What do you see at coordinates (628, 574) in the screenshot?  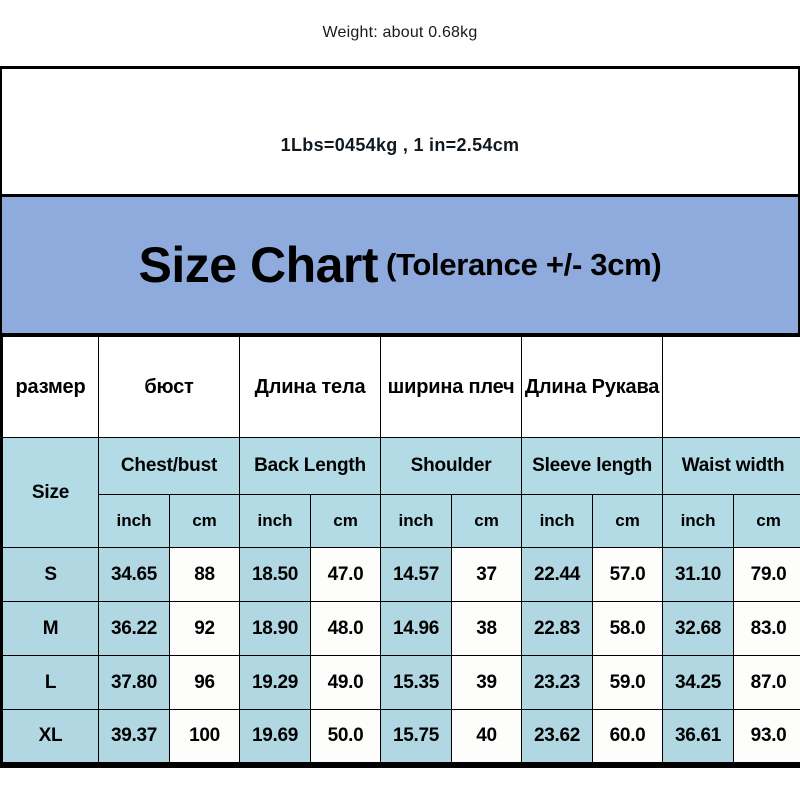 I see `cell-sleeve-cm: 57.0` at bounding box center [628, 574].